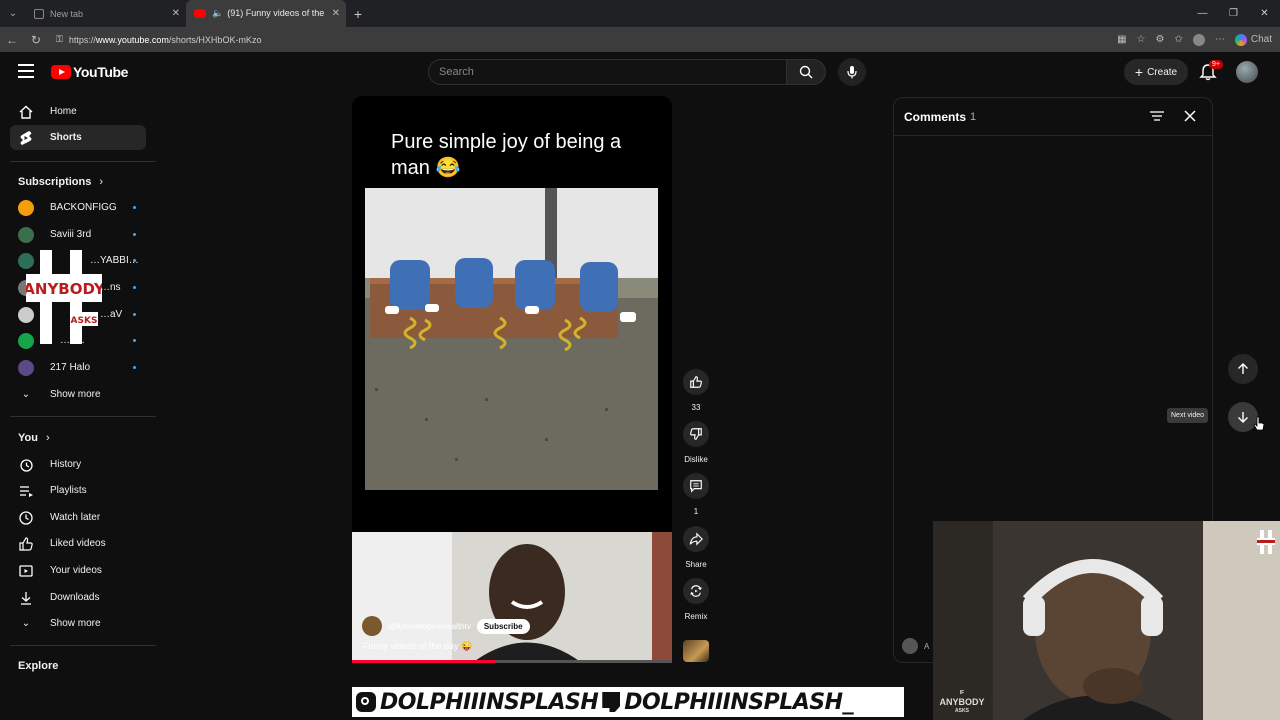  I want to click on share-action: Share, so click(696, 547).